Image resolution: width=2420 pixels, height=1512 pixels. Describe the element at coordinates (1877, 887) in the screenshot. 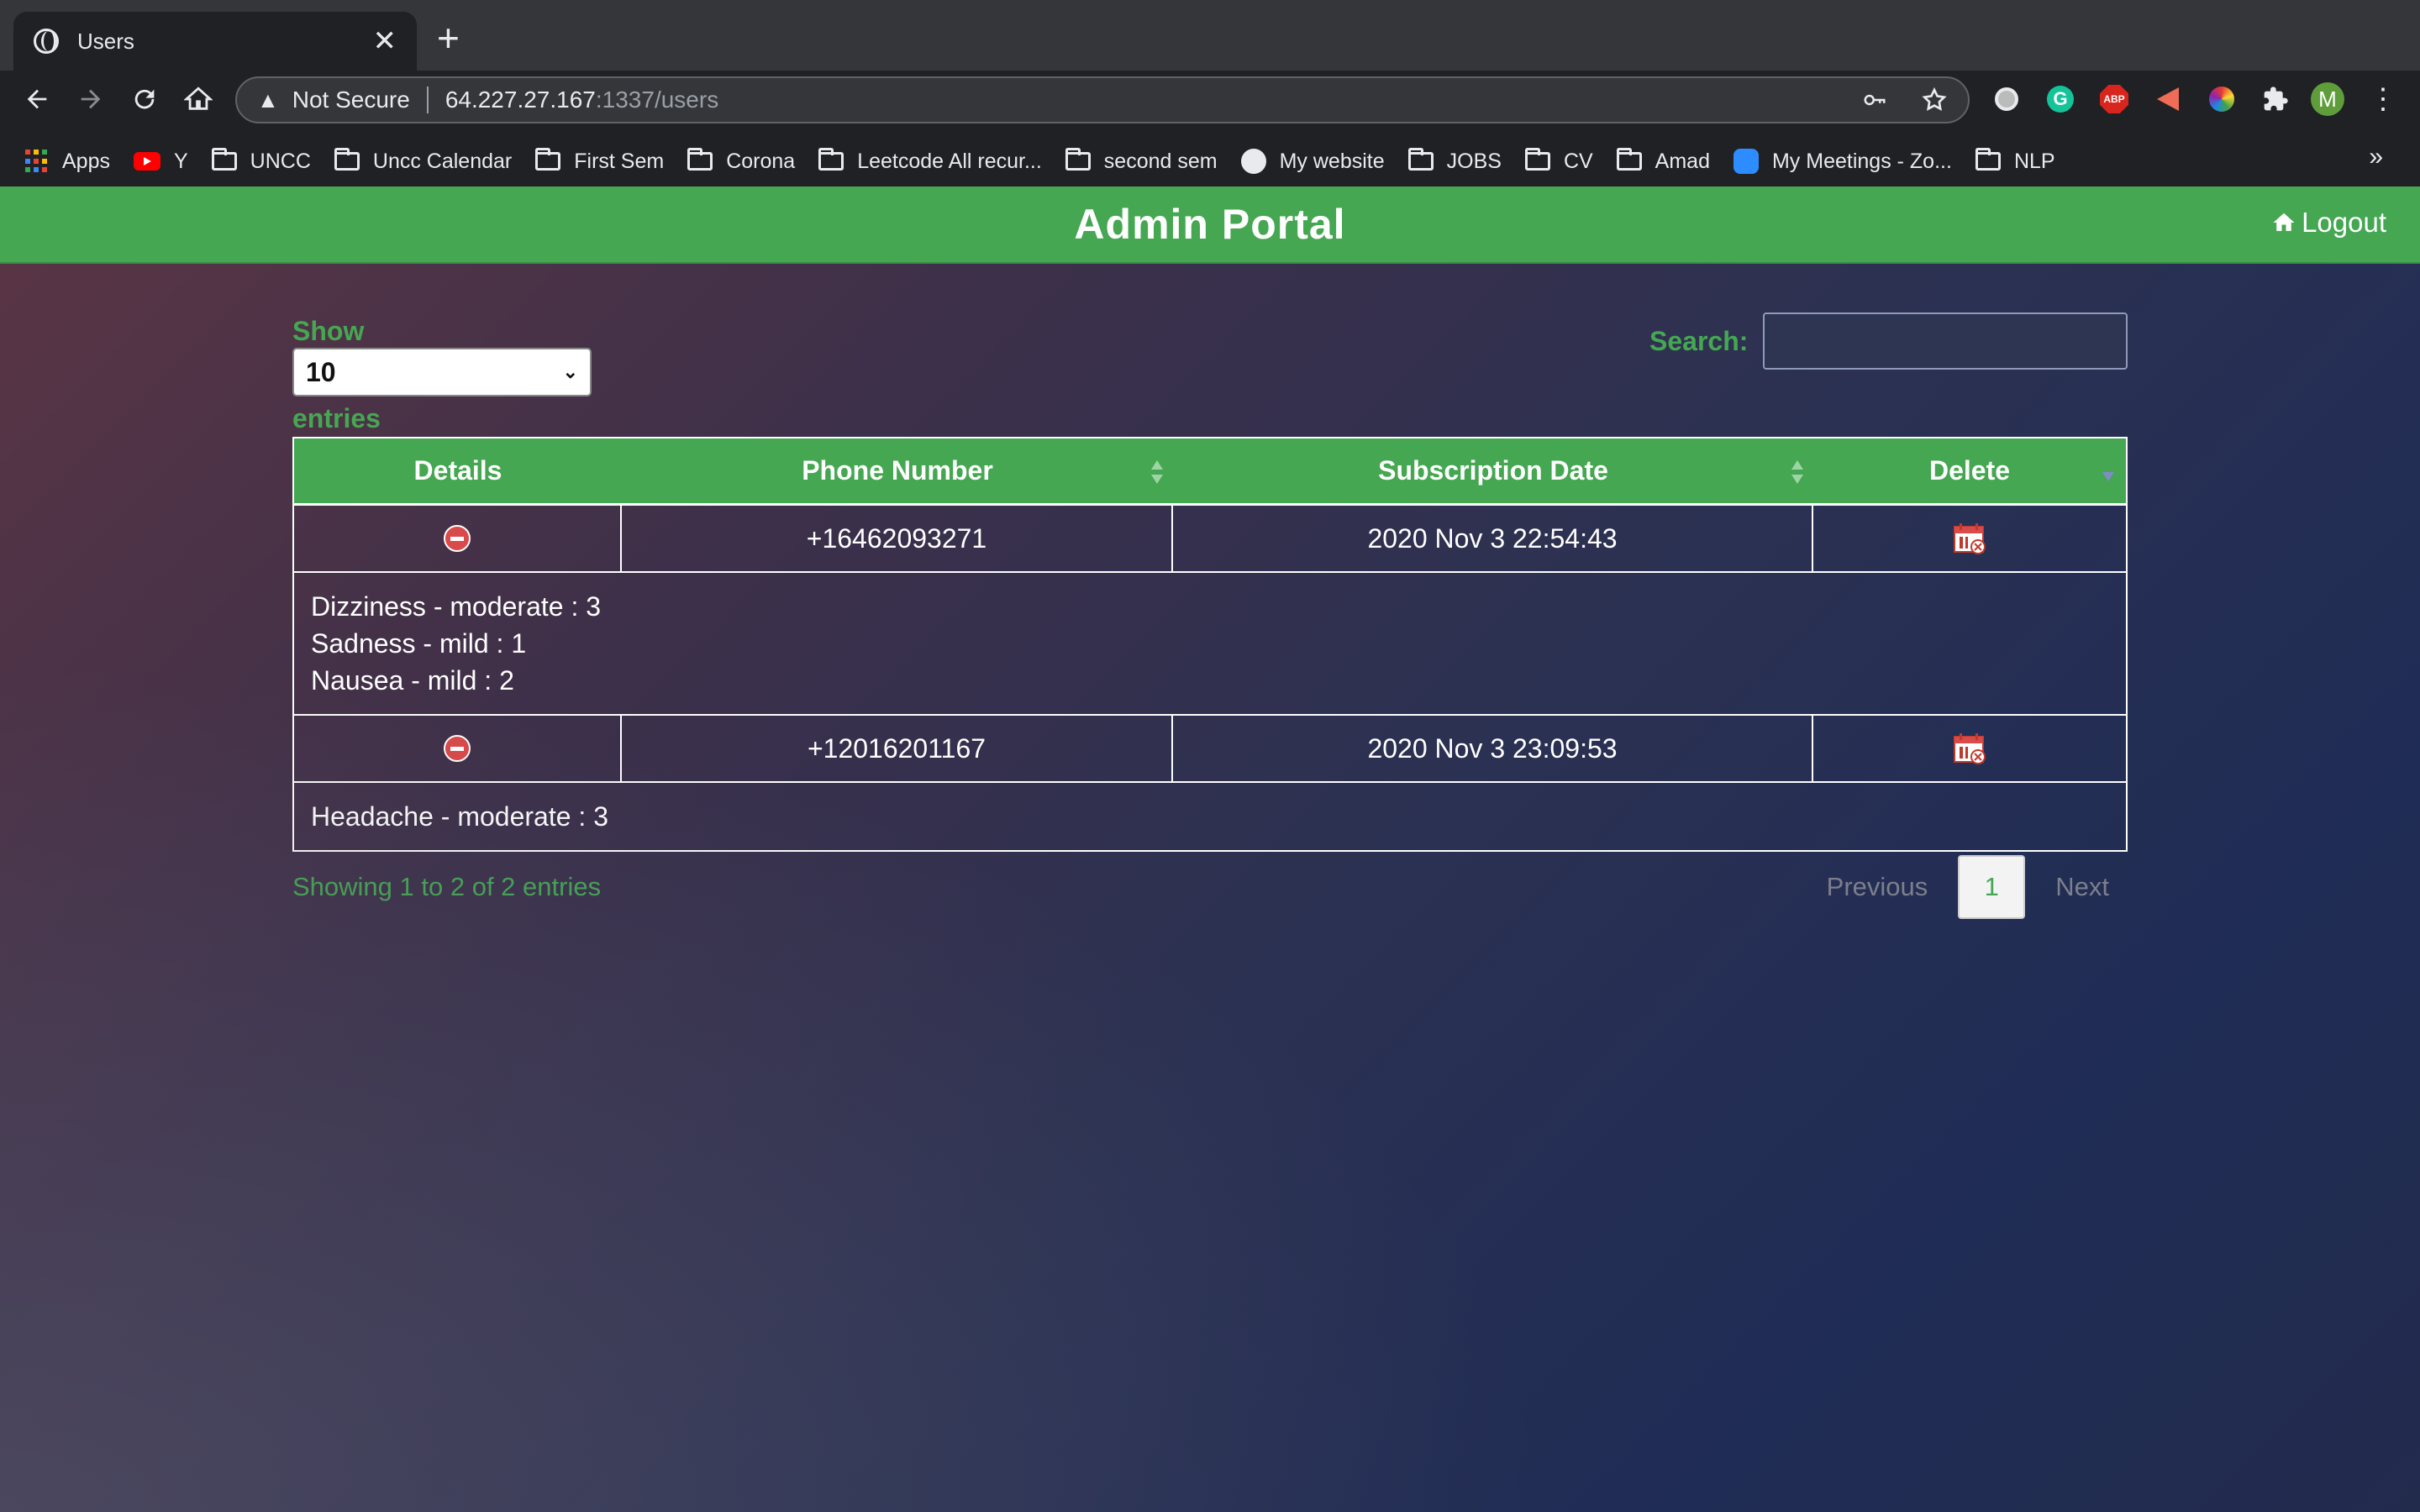

I see `previous-page-button: Previous` at that location.